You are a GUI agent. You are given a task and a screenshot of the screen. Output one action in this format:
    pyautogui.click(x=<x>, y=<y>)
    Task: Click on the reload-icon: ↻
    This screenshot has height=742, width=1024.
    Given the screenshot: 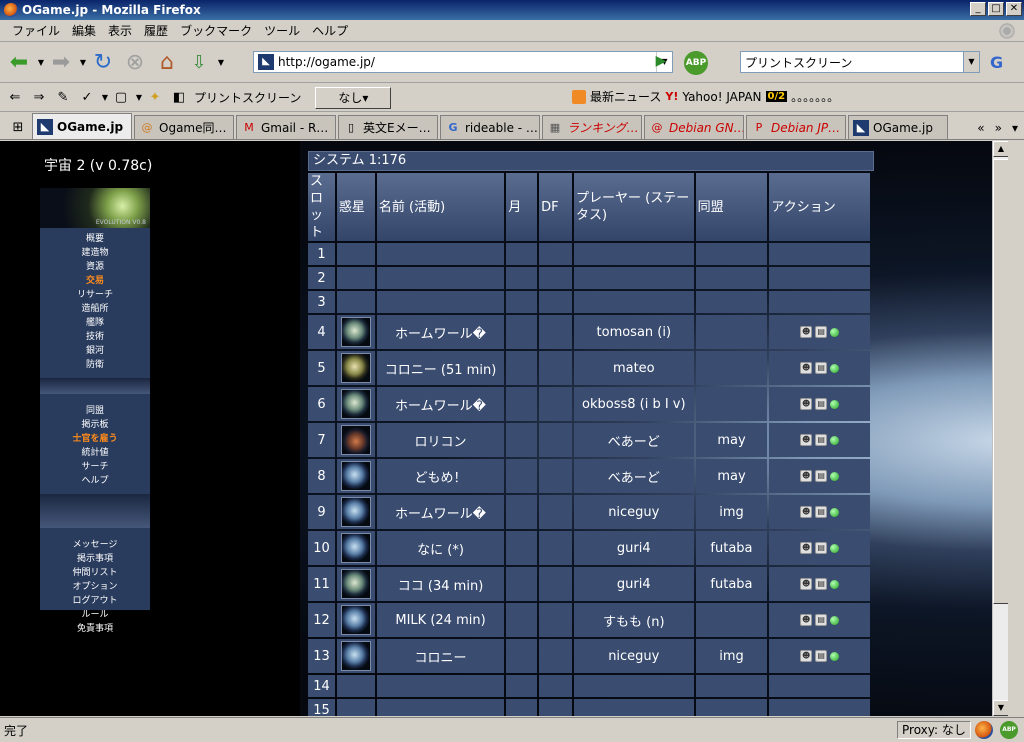 What is the action you would take?
    pyautogui.click(x=103, y=63)
    